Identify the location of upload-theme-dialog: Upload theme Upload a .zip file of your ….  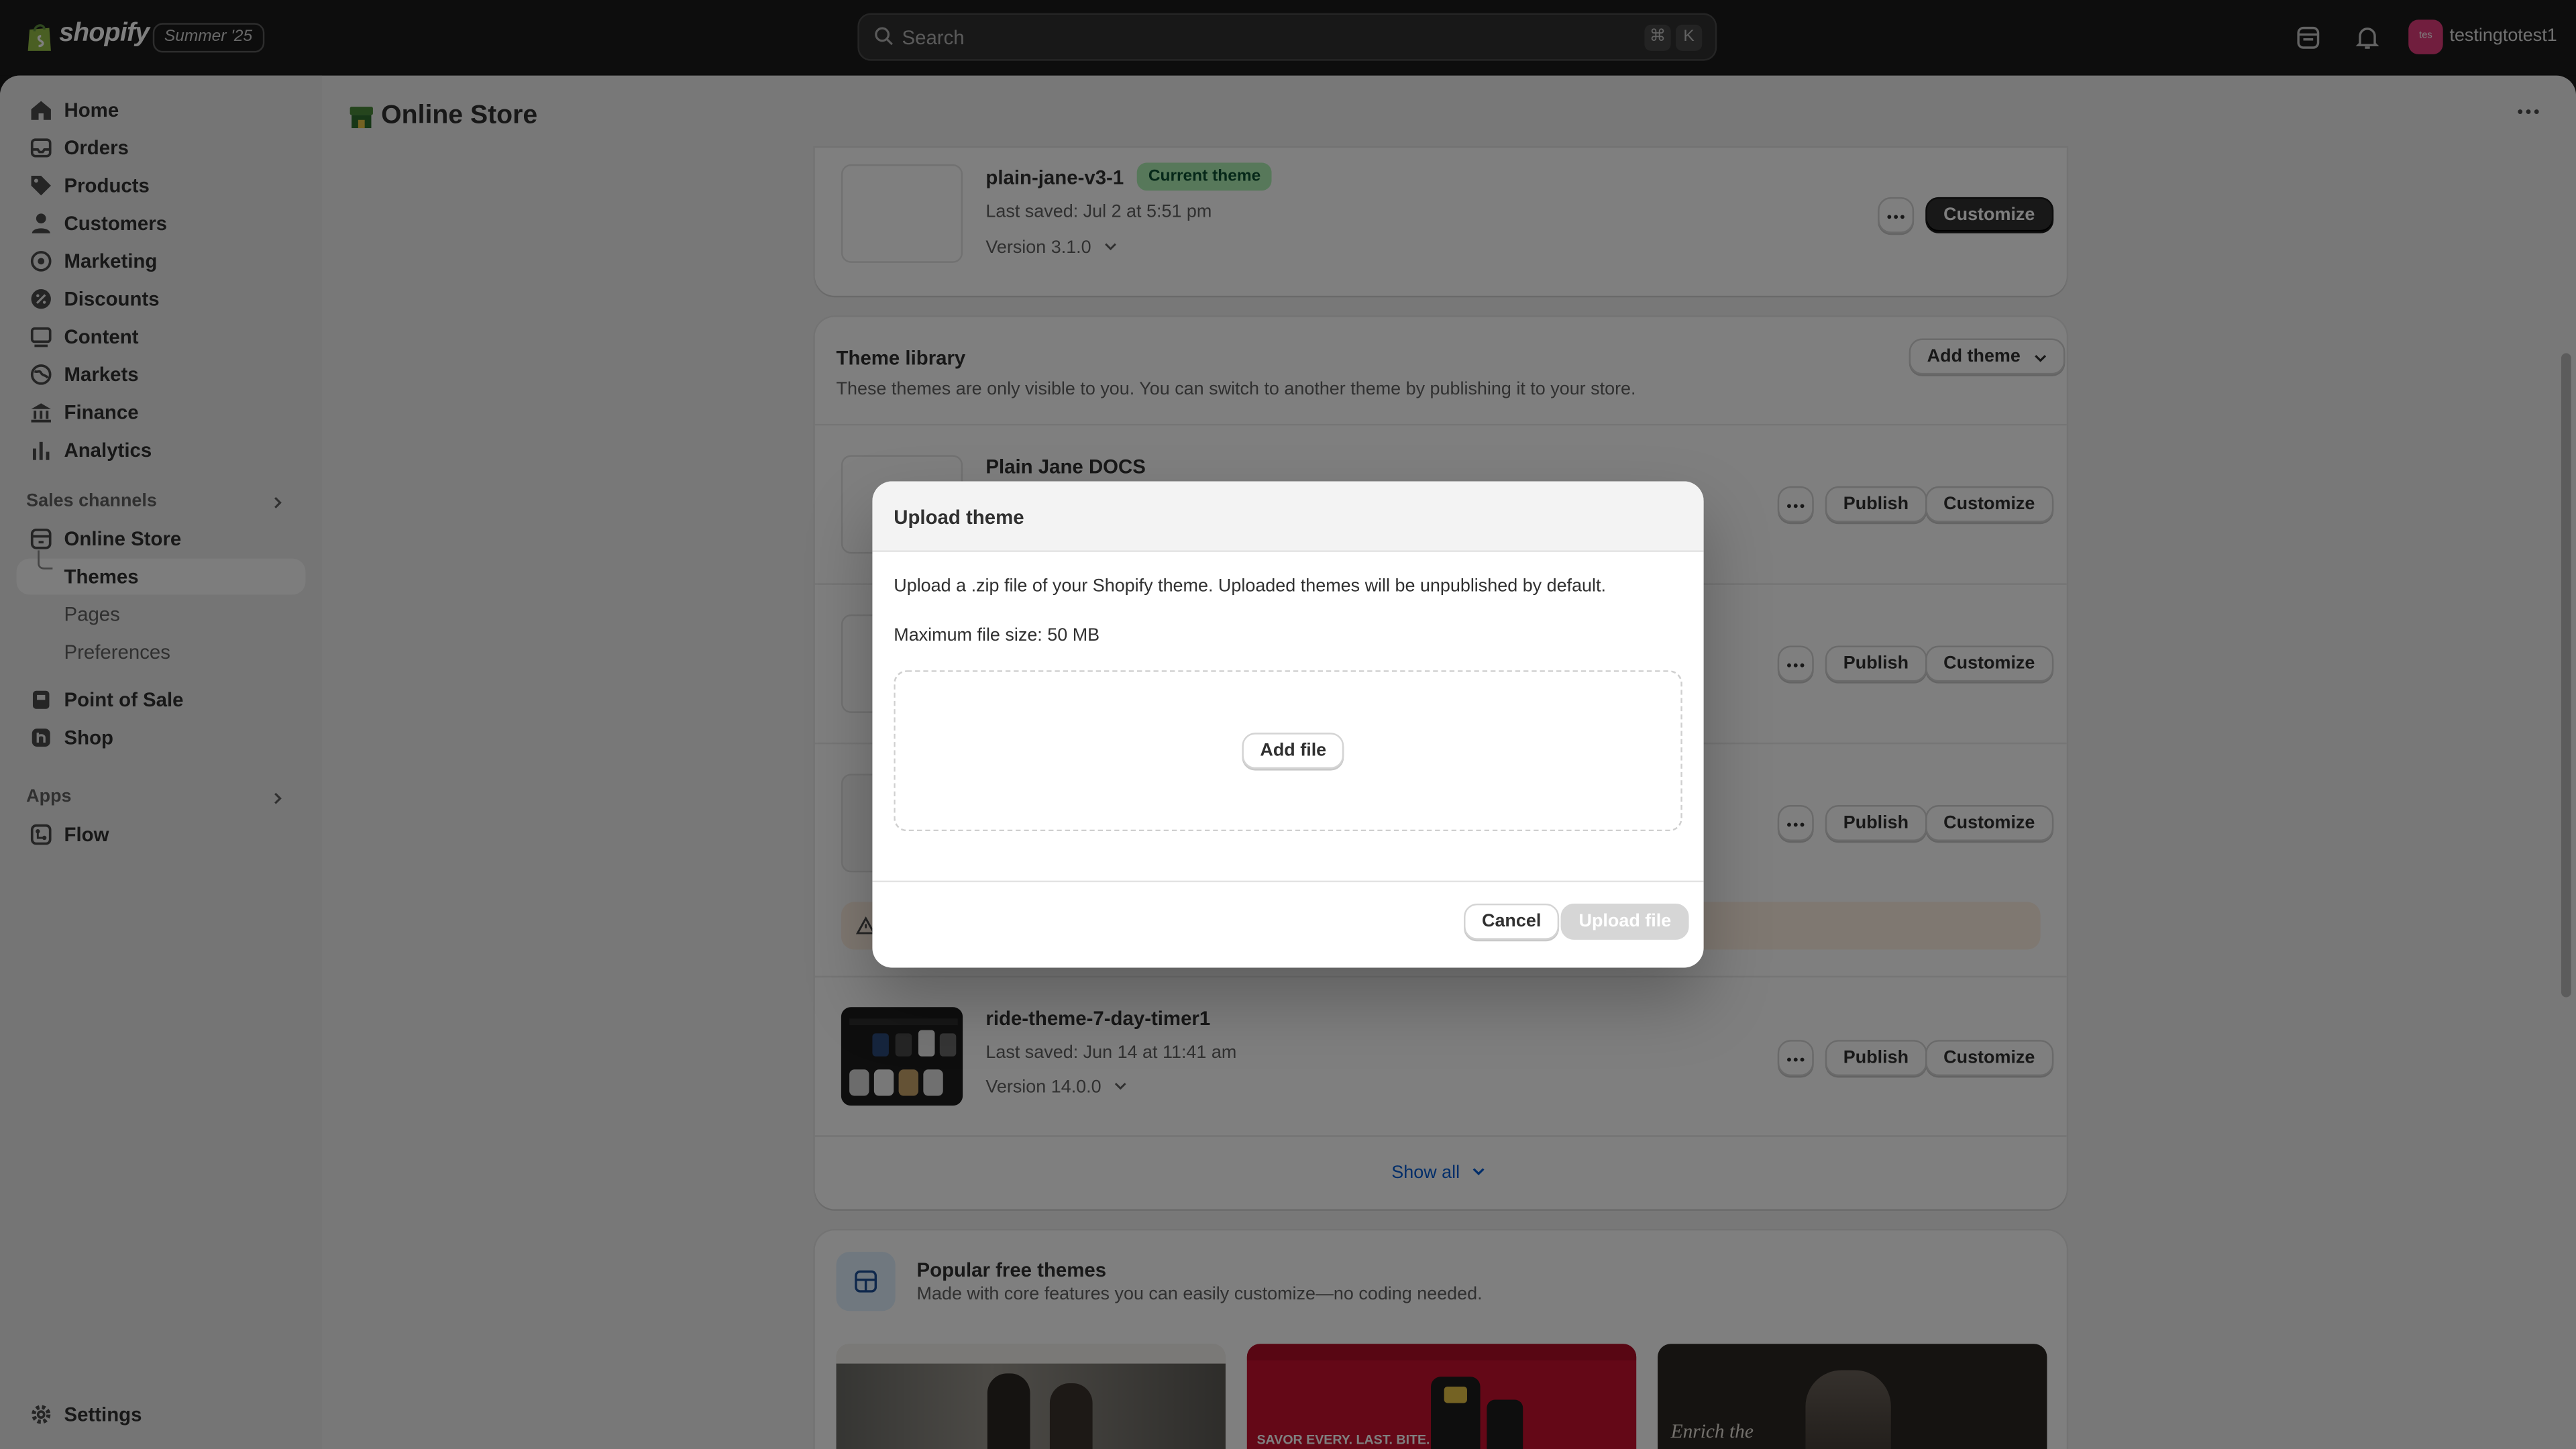
(1288, 724).